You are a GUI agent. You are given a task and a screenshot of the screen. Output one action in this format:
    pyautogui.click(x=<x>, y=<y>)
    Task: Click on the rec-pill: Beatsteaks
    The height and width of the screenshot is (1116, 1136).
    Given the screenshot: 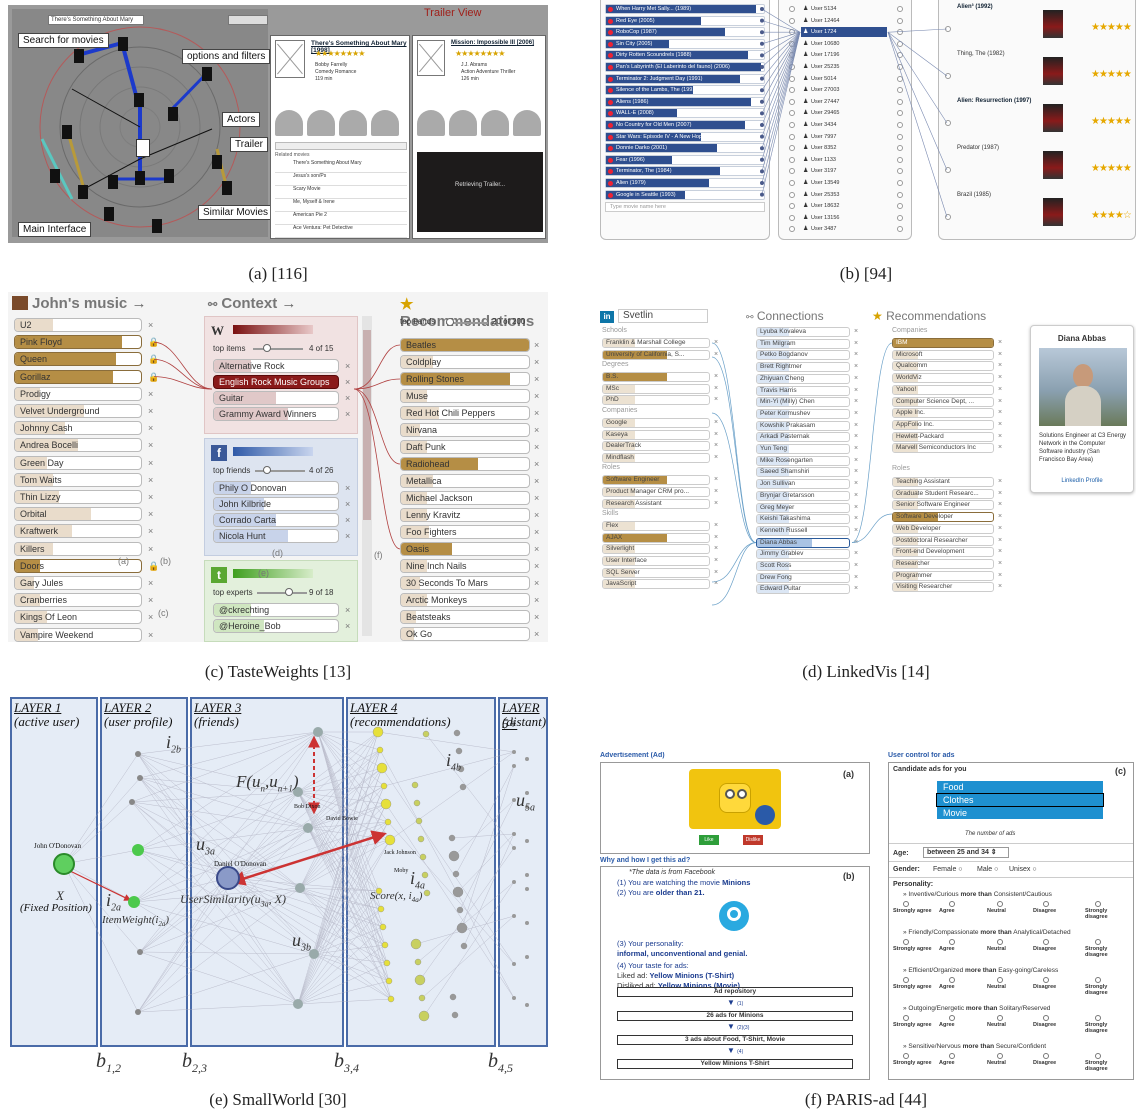 What is the action you would take?
    pyautogui.click(x=465, y=617)
    